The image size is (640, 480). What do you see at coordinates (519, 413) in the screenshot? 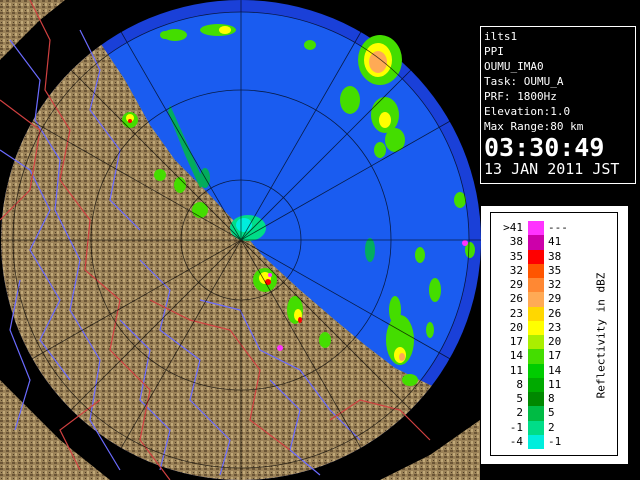
I see `legend-min-value: 2` at bounding box center [519, 413].